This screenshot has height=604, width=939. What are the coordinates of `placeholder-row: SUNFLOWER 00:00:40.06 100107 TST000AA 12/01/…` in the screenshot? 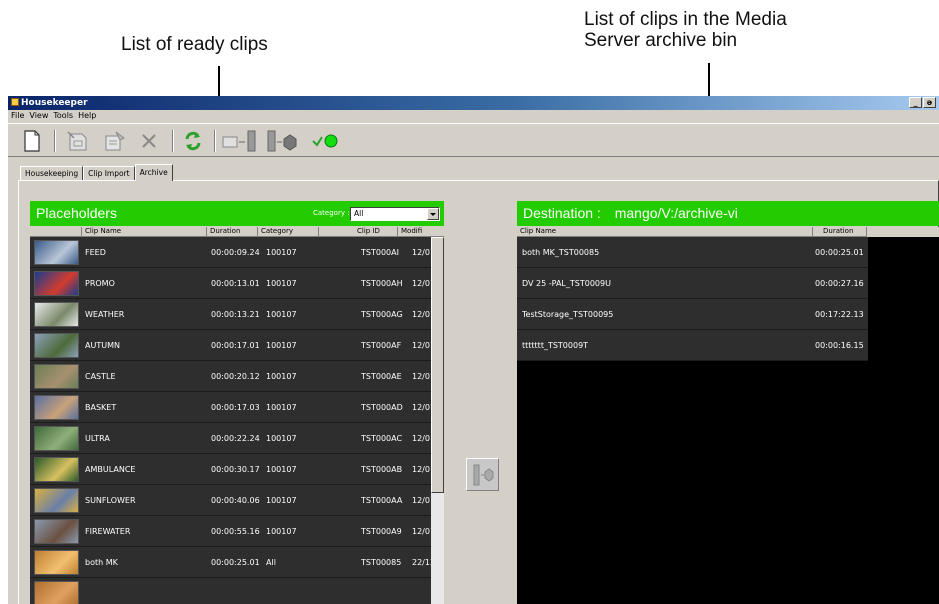 It's located at (237, 500).